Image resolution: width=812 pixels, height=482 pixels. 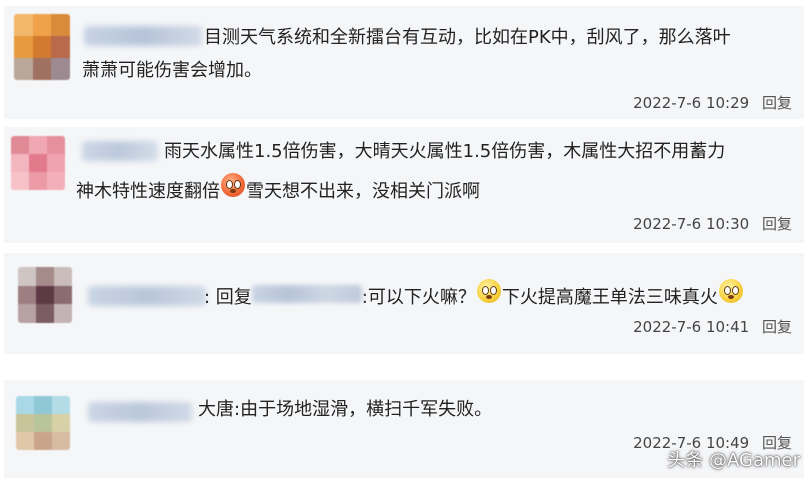 I want to click on comment-text: : 回复:可以下火嘛？ 下火提高魔王单法三味真火, so click(x=474, y=296).